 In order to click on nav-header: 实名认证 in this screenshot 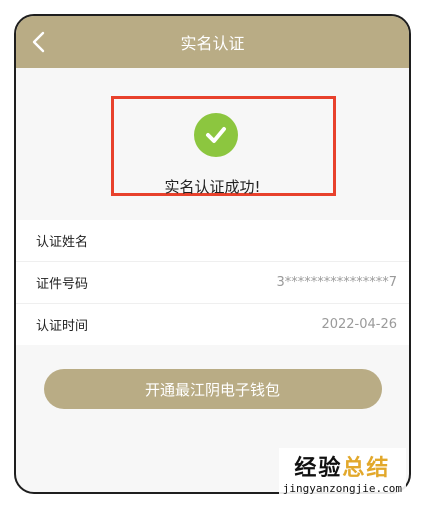, I will do `click(212, 42)`.